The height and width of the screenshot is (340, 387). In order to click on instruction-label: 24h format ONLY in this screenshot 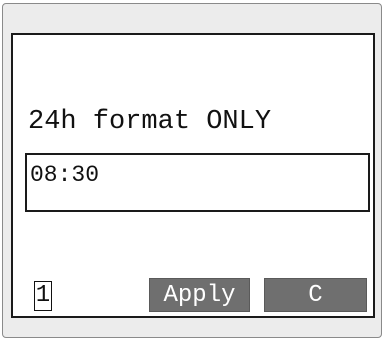, I will do `click(150, 122)`.